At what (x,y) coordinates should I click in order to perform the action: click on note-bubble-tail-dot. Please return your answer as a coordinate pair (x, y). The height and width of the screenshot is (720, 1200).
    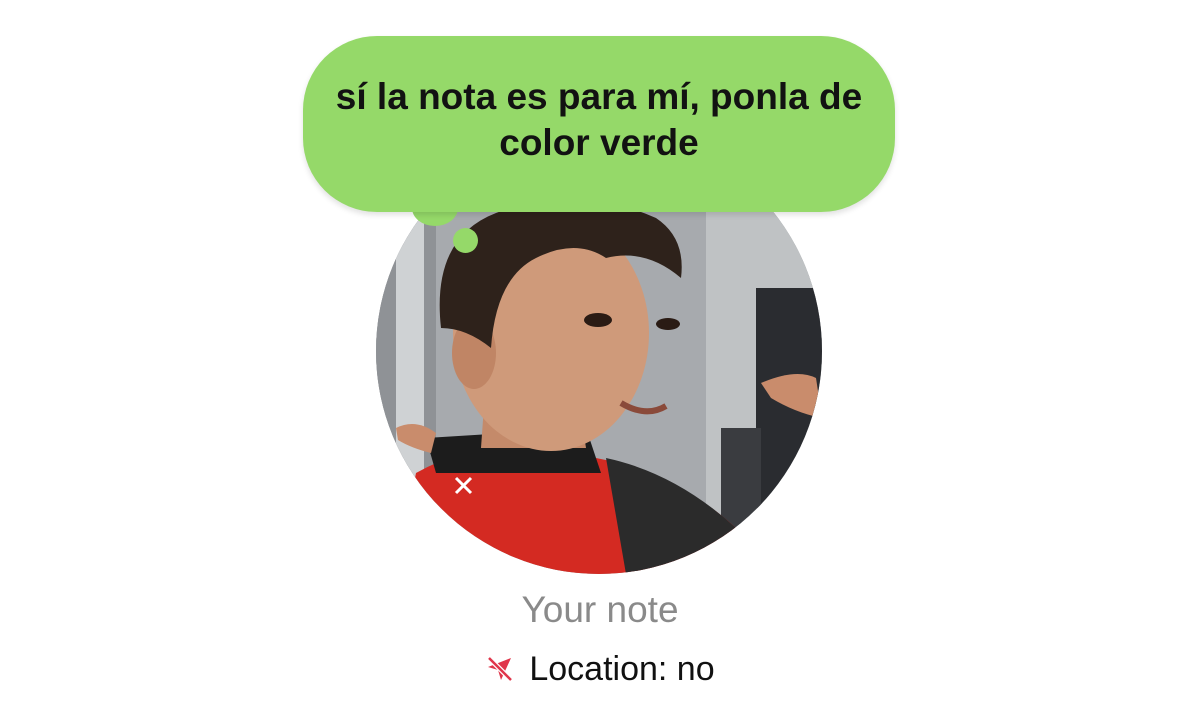
    Looking at the image, I should click on (465, 240).